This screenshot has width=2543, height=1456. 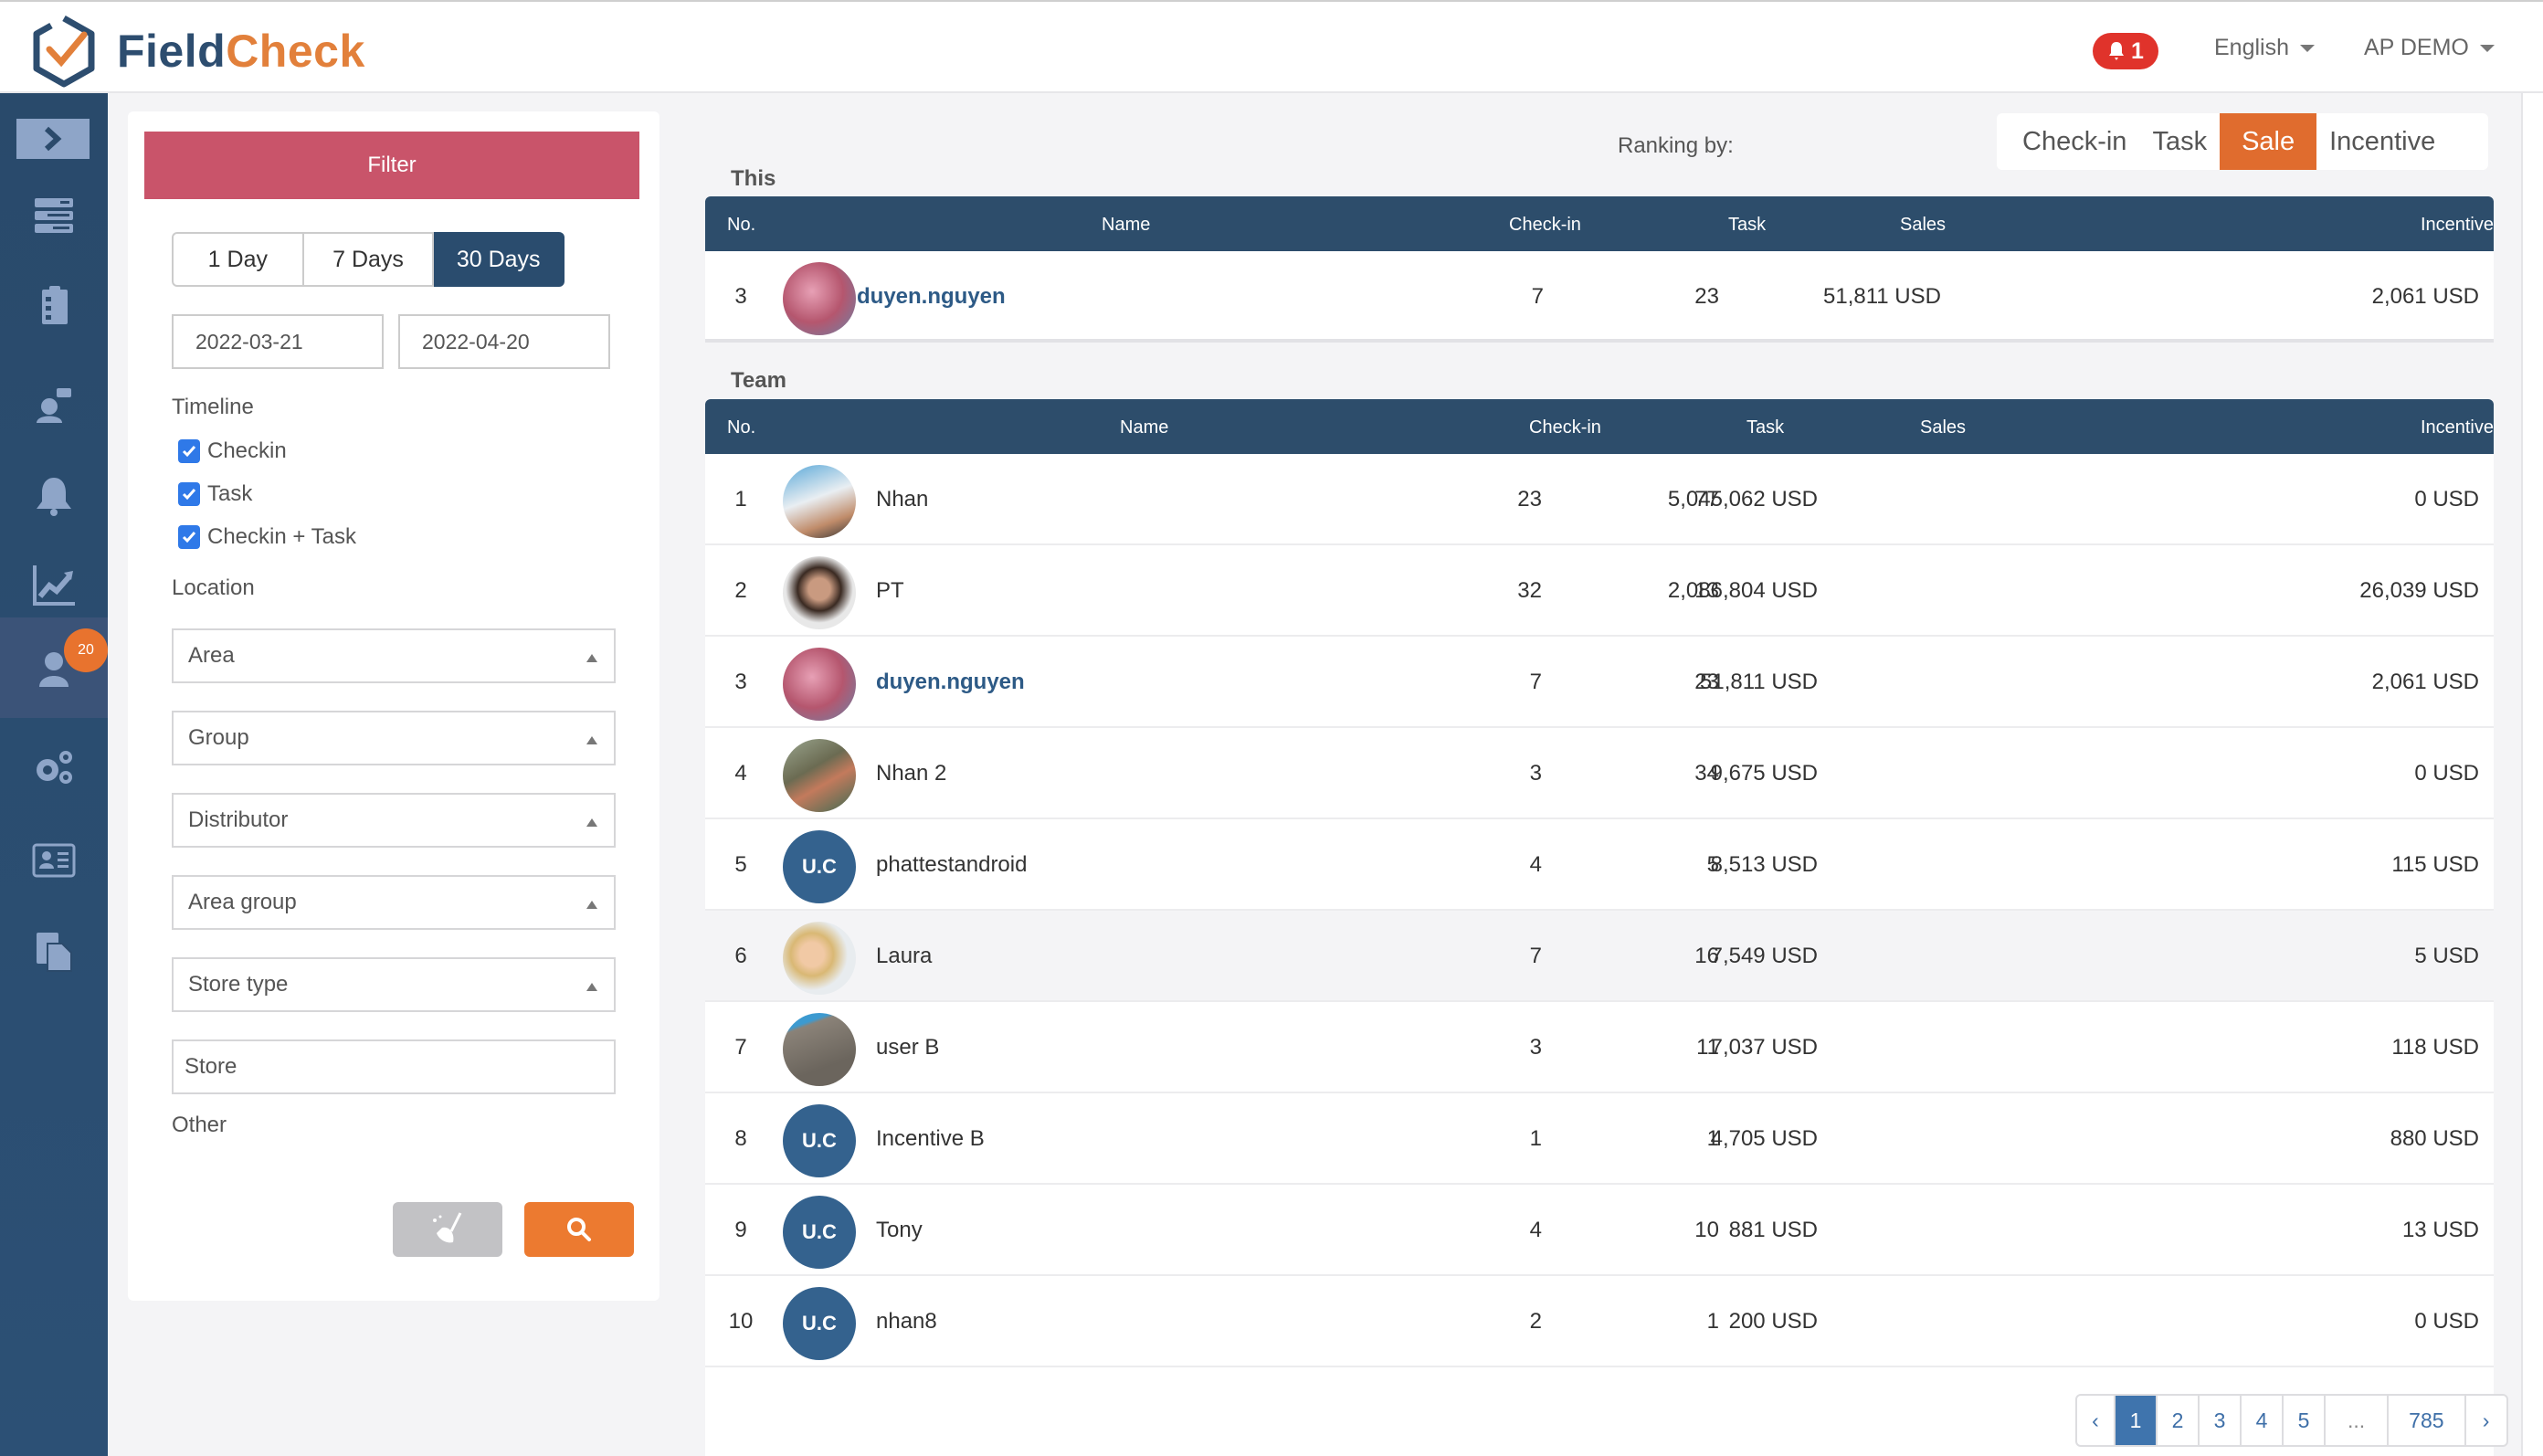 What do you see at coordinates (2219, 1420) in the screenshot?
I see `page-3-button: 3` at bounding box center [2219, 1420].